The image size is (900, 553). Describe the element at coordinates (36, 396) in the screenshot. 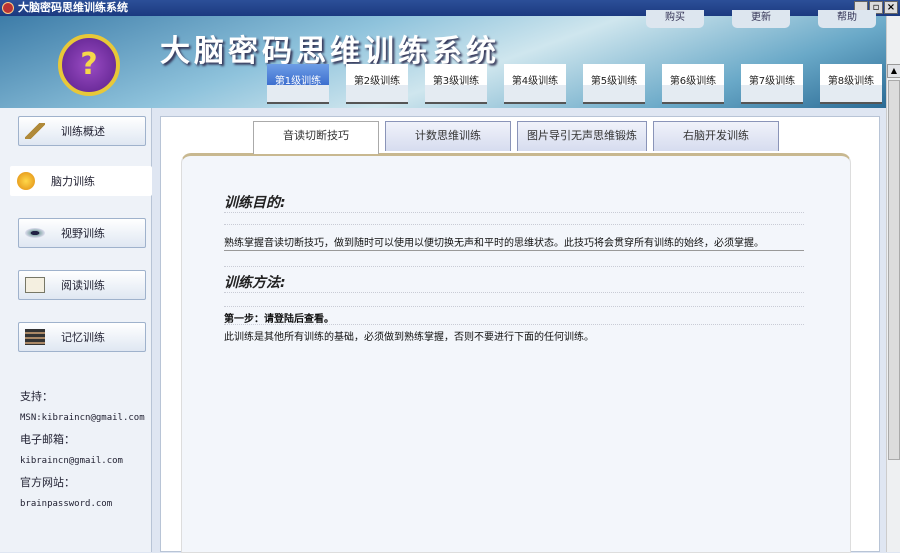

I see `support-label: 支持：` at that location.